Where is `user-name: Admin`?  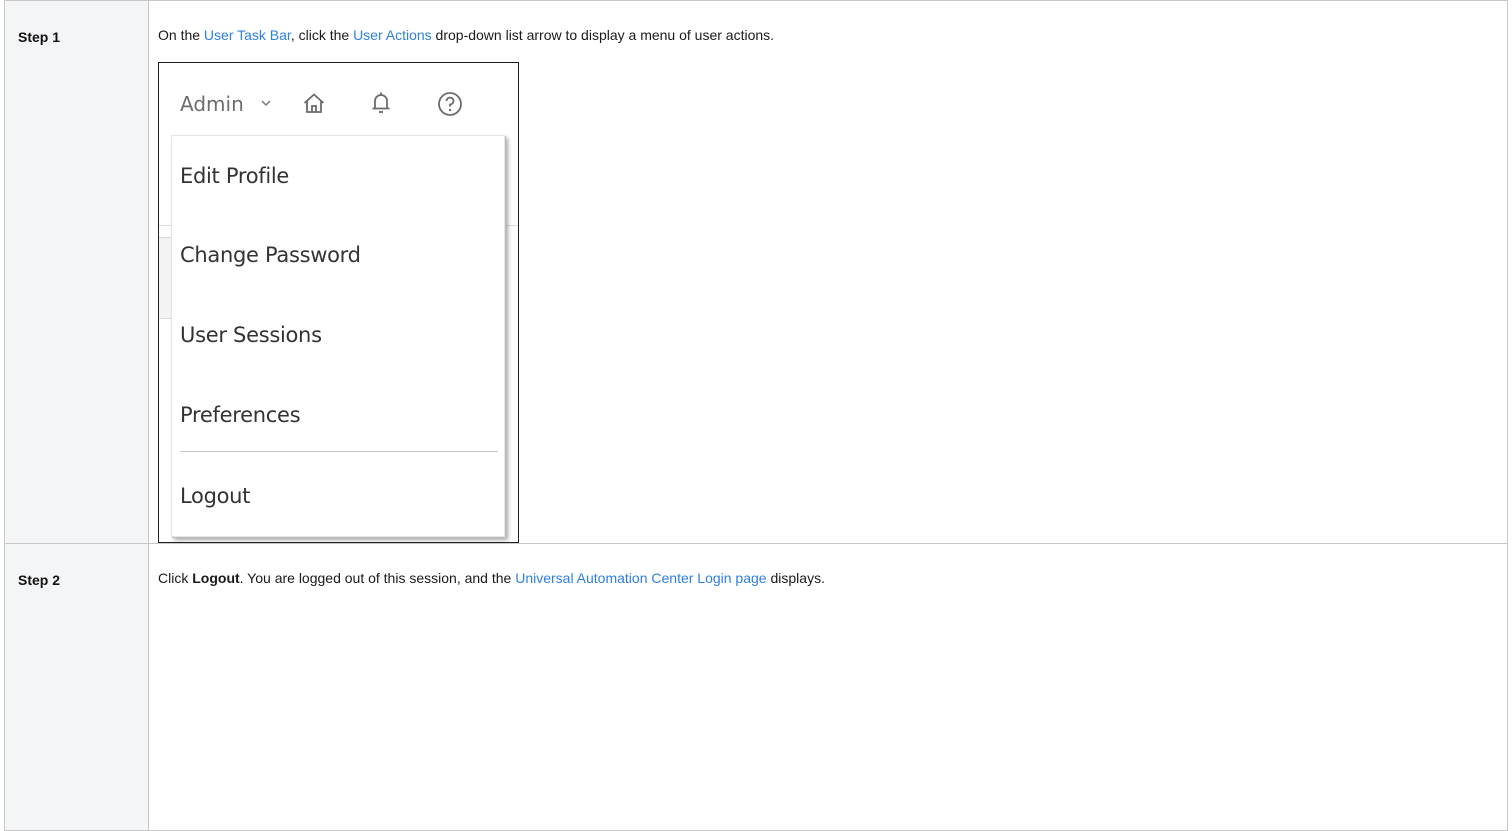 user-name: Admin is located at coordinates (212, 104).